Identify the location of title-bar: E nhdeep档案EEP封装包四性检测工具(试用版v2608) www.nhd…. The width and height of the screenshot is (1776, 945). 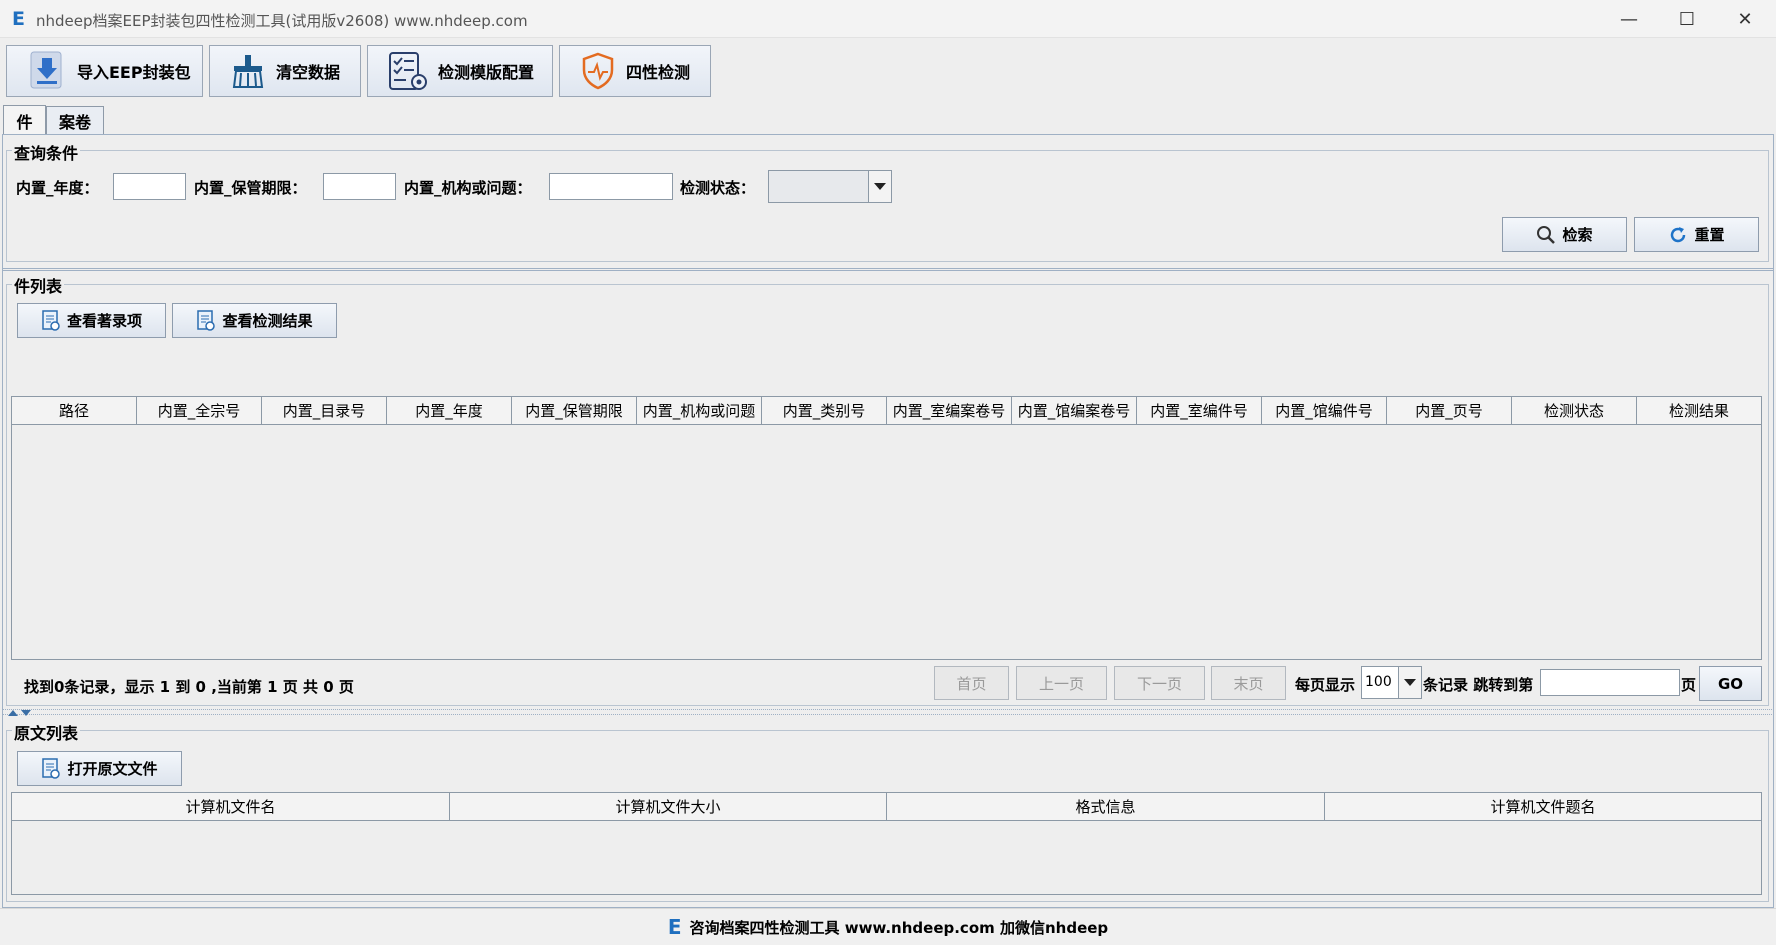
(888, 19).